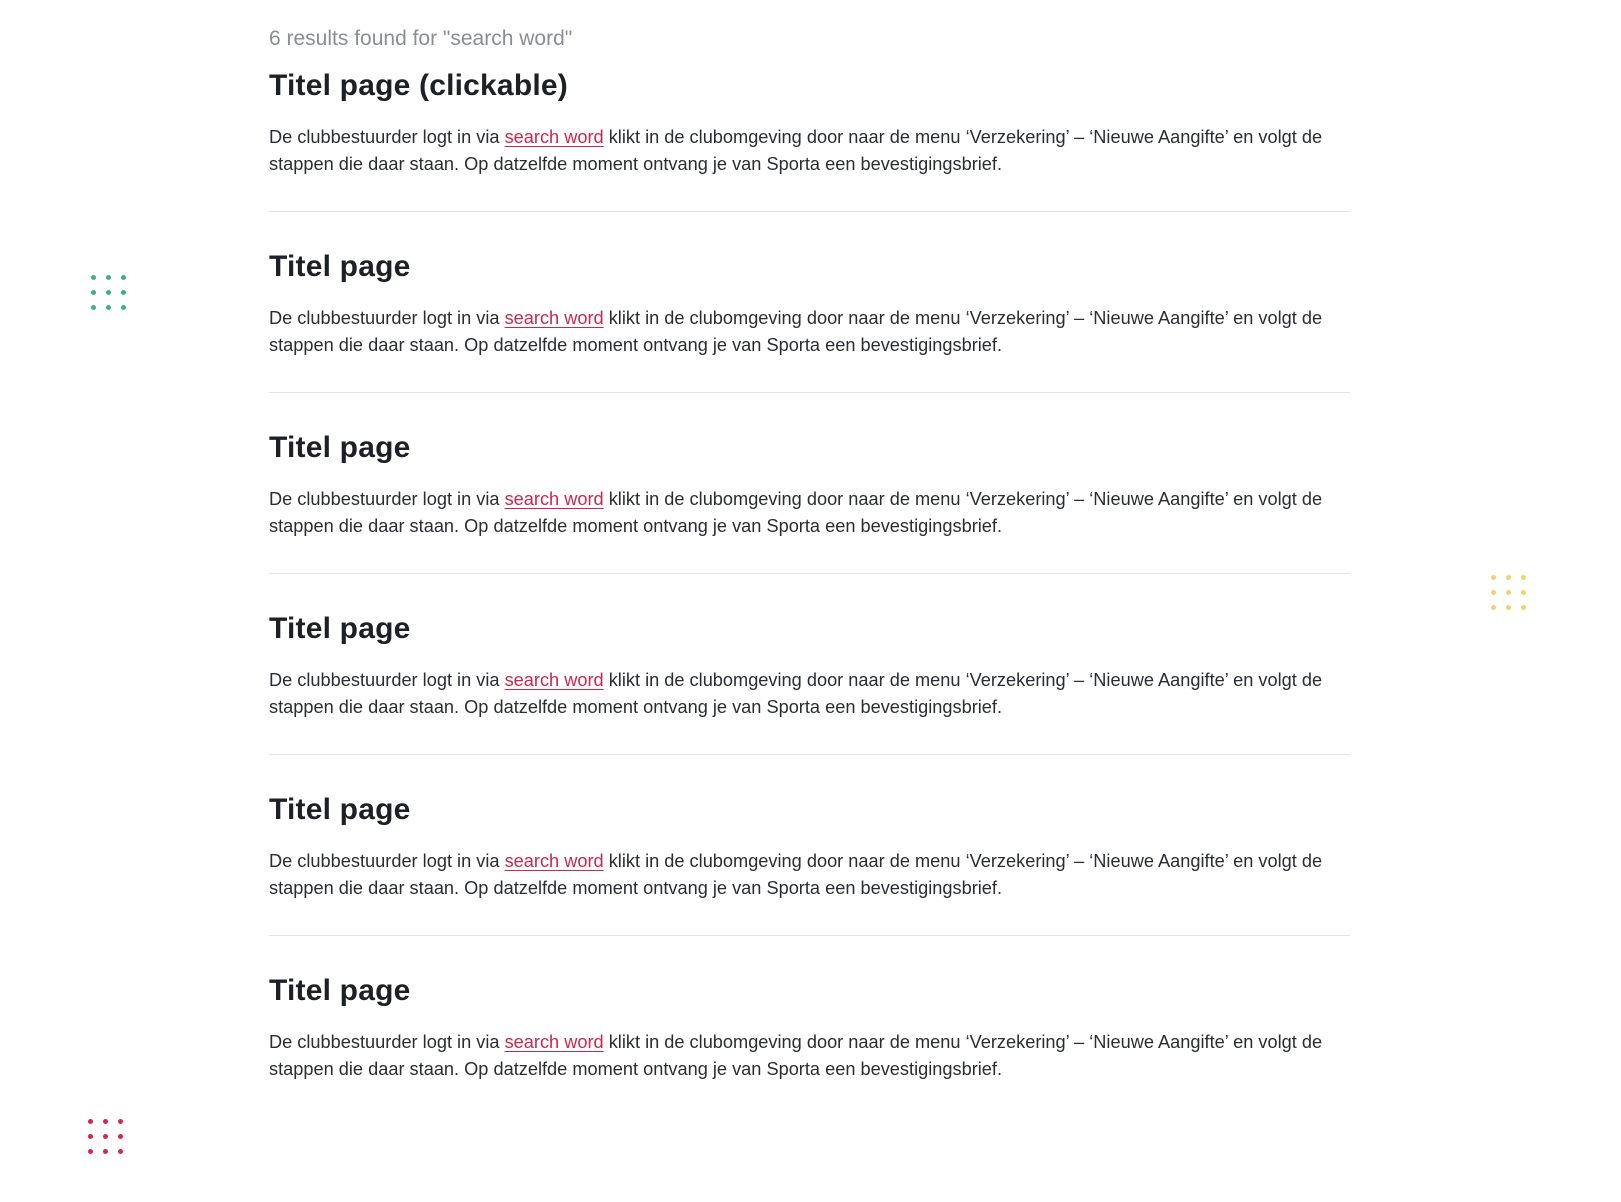 The width and height of the screenshot is (1621, 1202). Describe the element at coordinates (1508, 592) in the screenshot. I see `dot-grid-yellow-decoration` at that location.